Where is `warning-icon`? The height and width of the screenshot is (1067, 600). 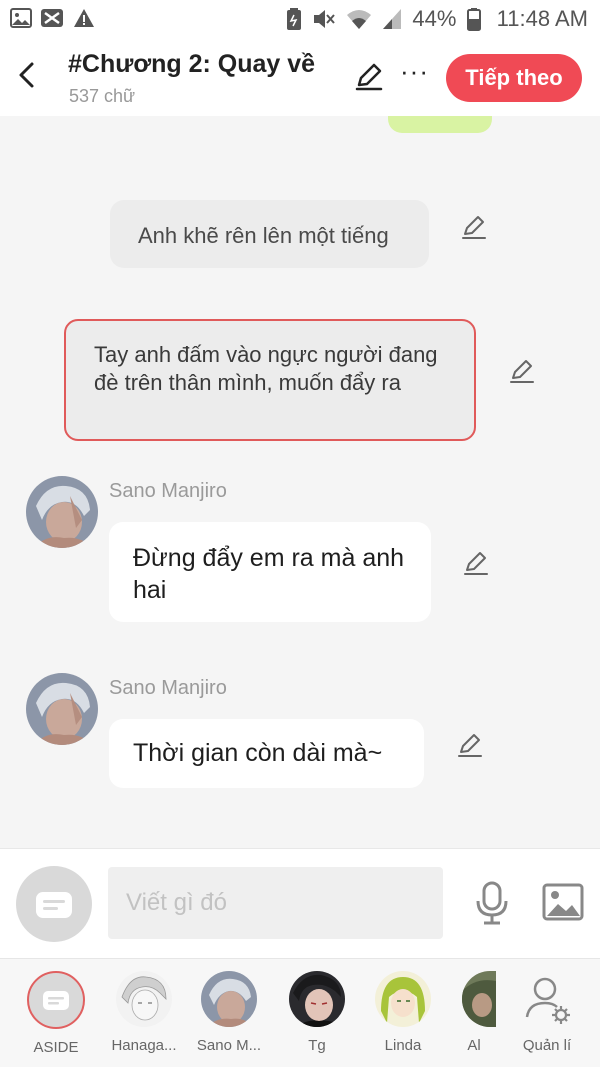 warning-icon is located at coordinates (83, 18).